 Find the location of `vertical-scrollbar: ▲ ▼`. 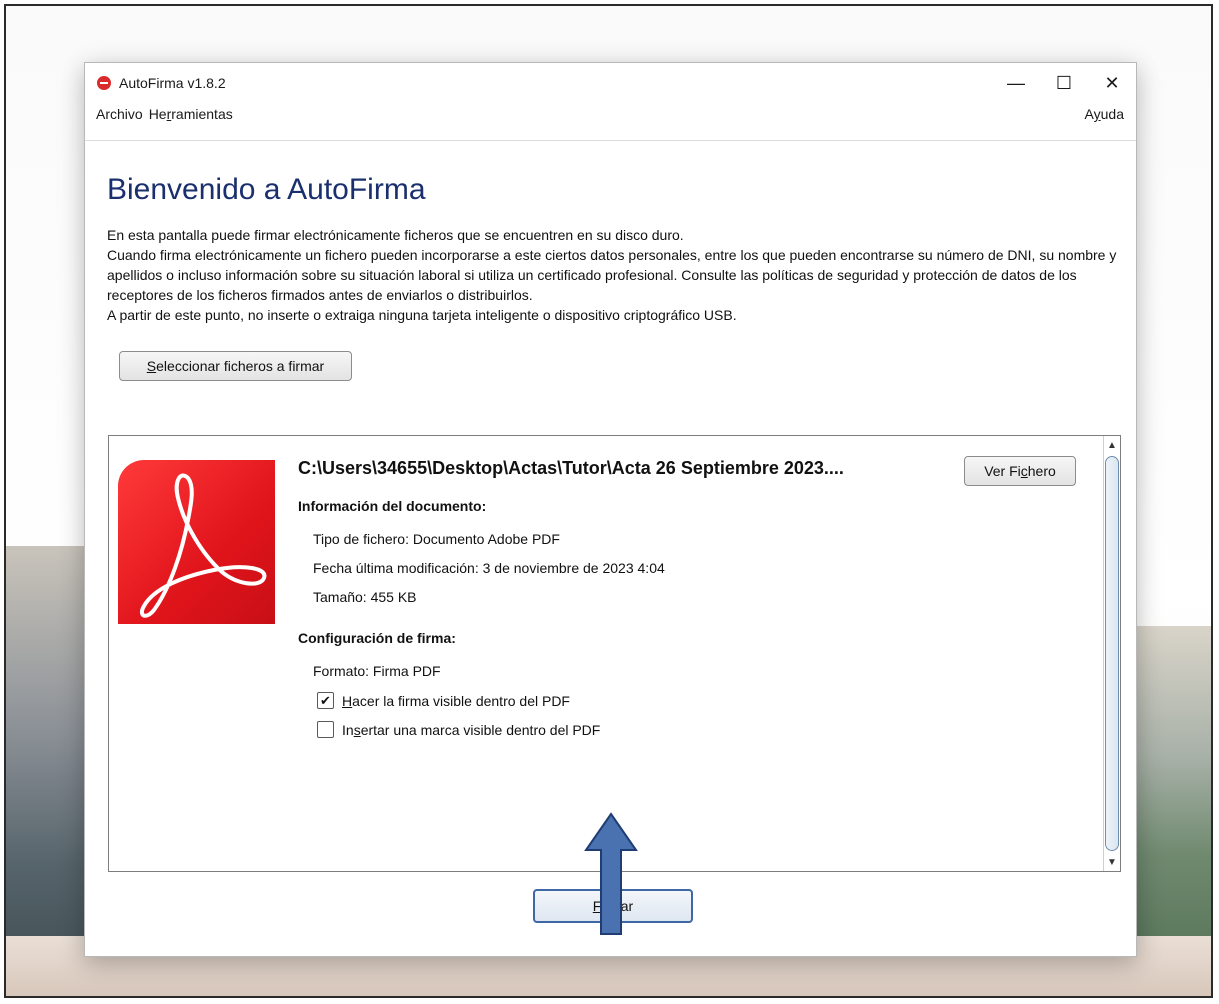

vertical-scrollbar: ▲ ▼ is located at coordinates (1111, 653).